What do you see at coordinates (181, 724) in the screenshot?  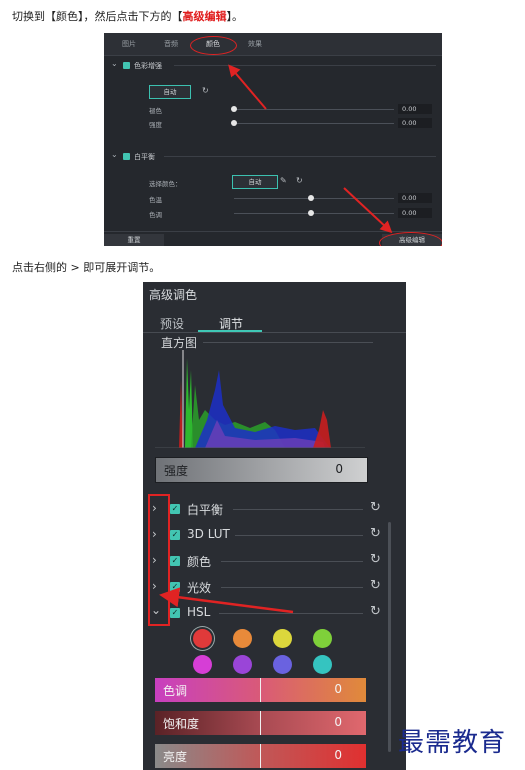 I see `saturation-label: 饱和度` at bounding box center [181, 724].